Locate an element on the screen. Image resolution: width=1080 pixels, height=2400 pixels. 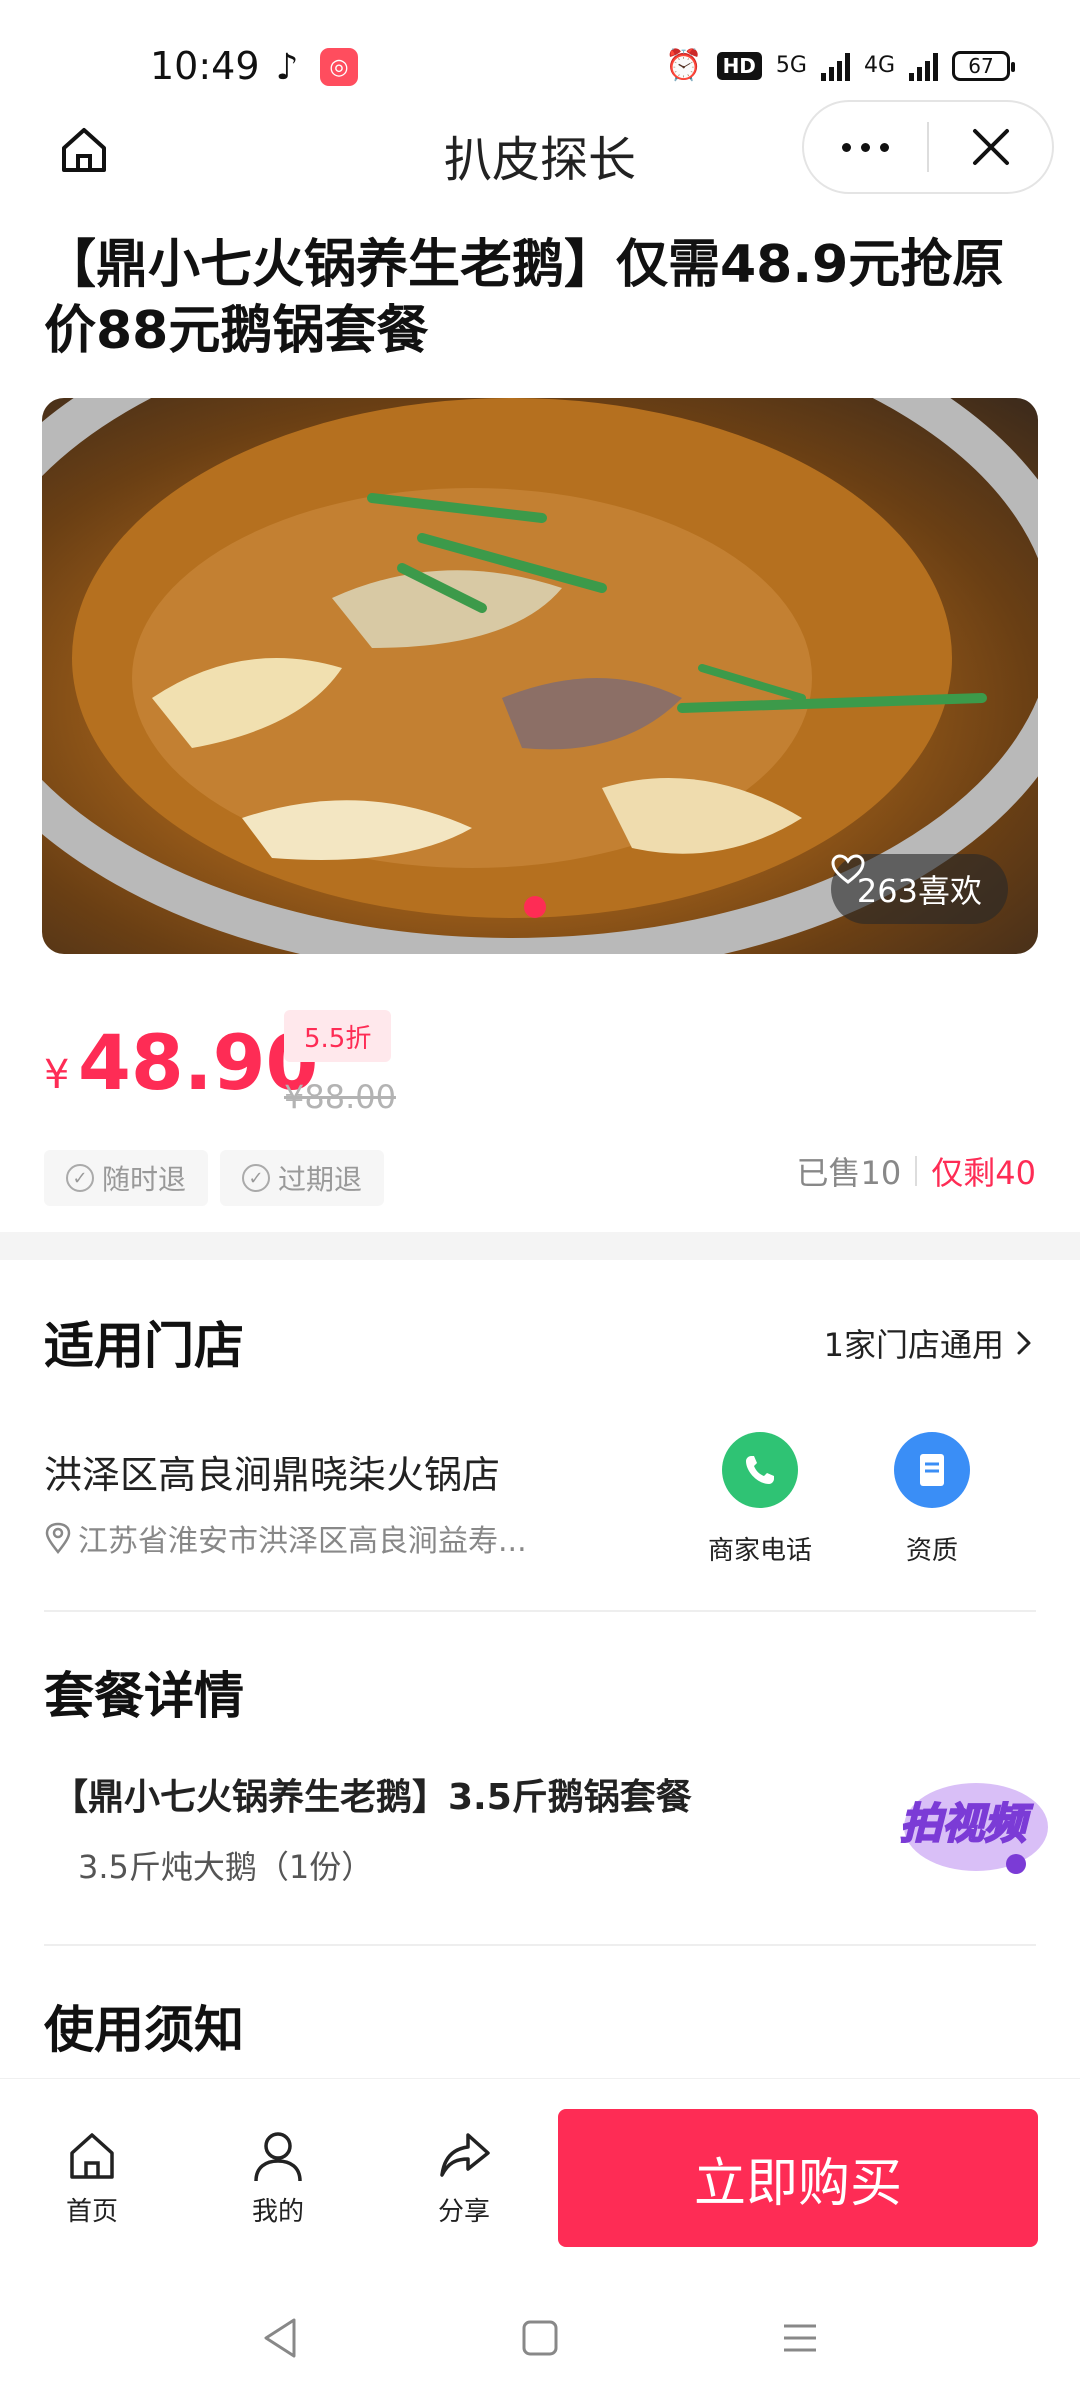
system-nav-bar is located at coordinates (540, 2339).